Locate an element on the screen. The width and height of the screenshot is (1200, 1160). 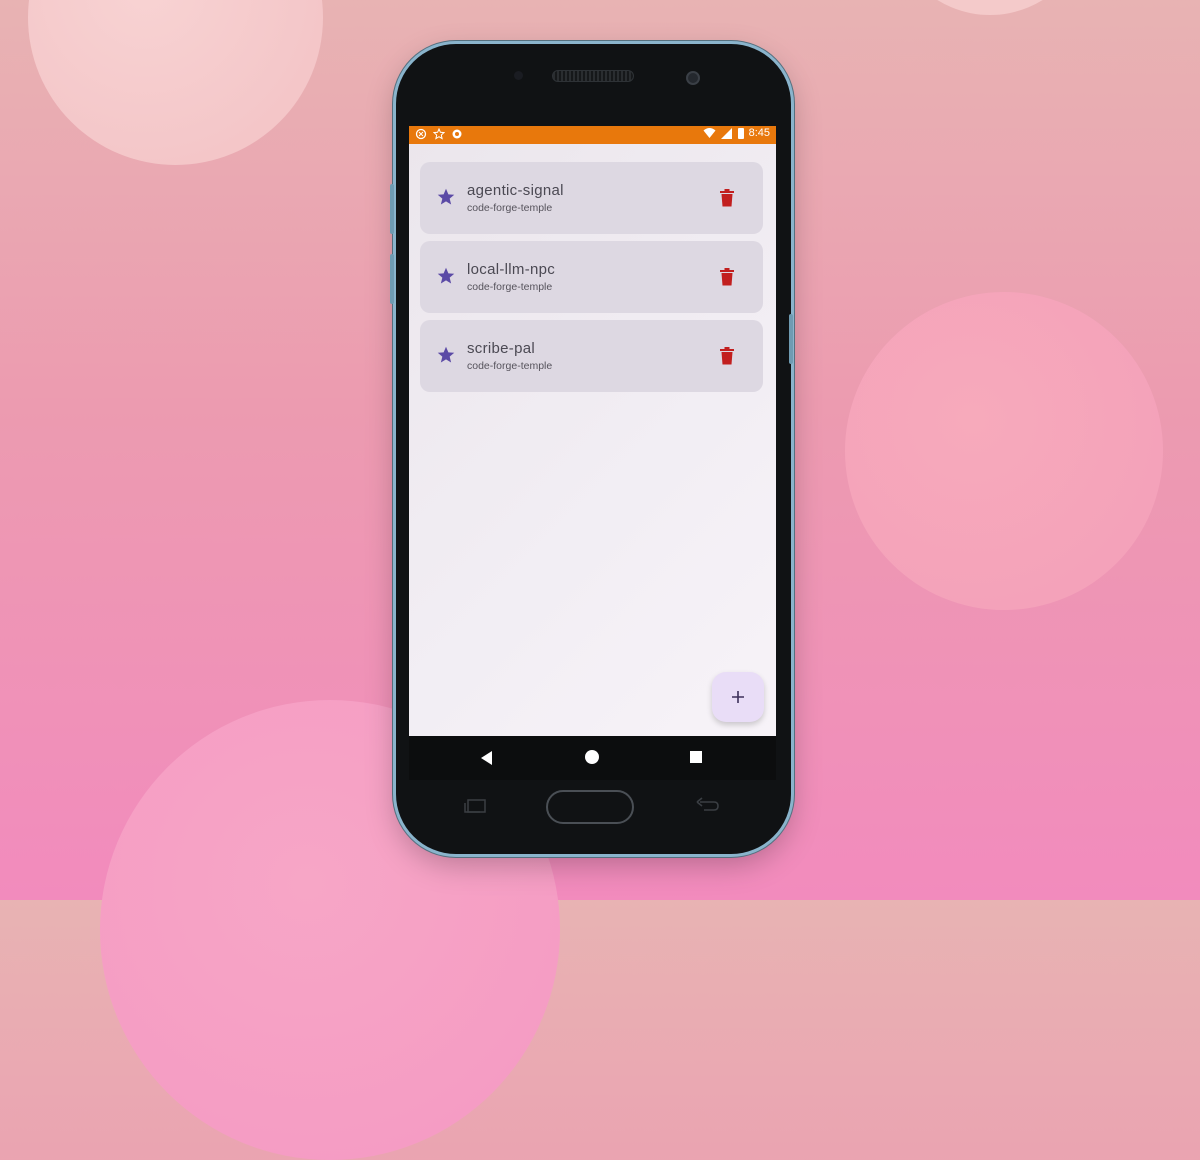
signal-icon is located at coordinates (726, 133).